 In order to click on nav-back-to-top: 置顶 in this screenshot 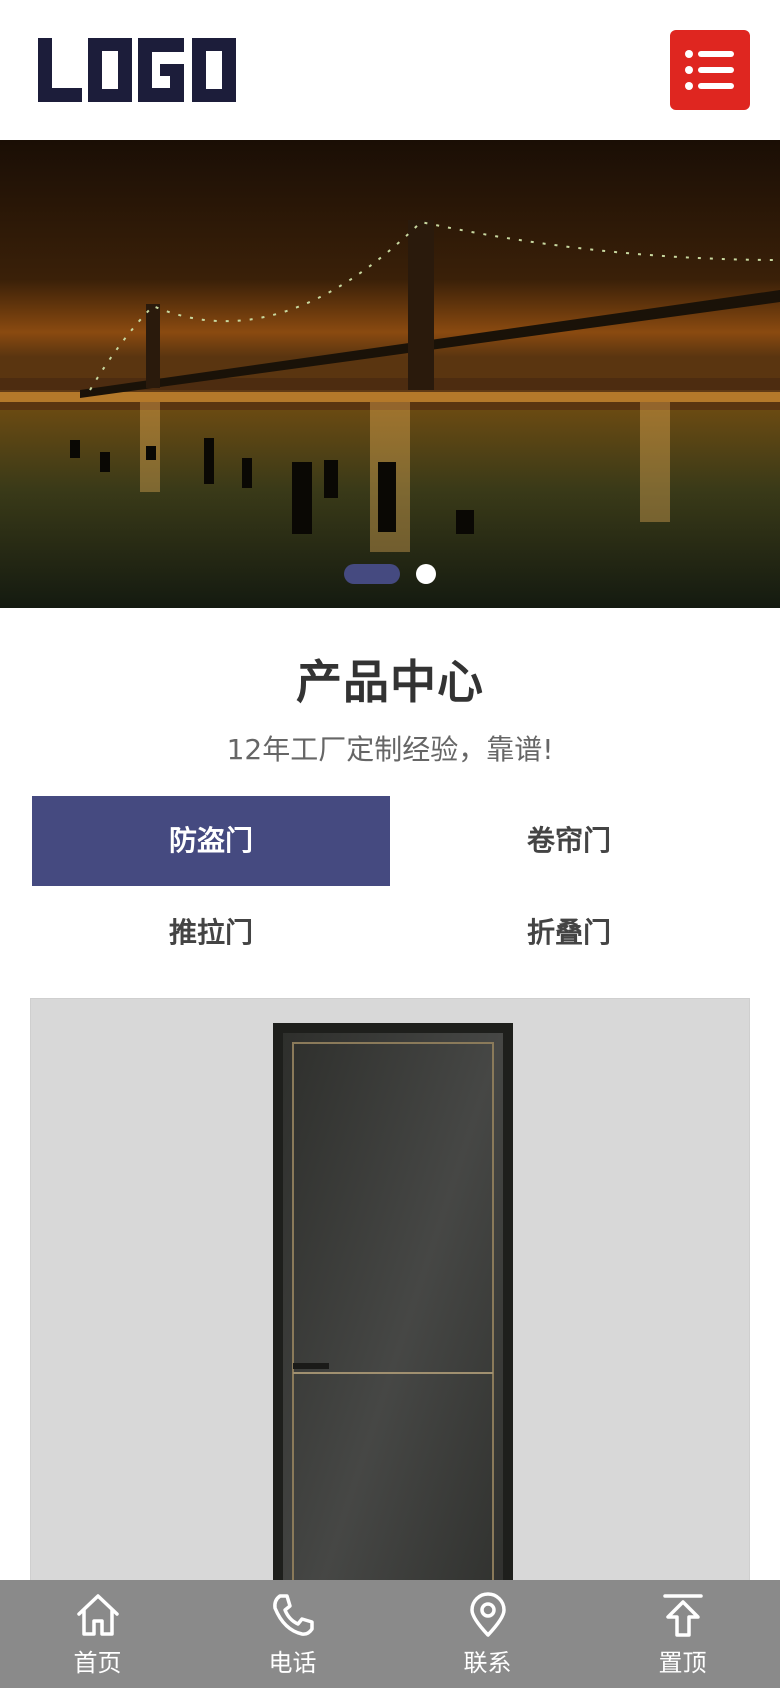, I will do `click(682, 1634)`.